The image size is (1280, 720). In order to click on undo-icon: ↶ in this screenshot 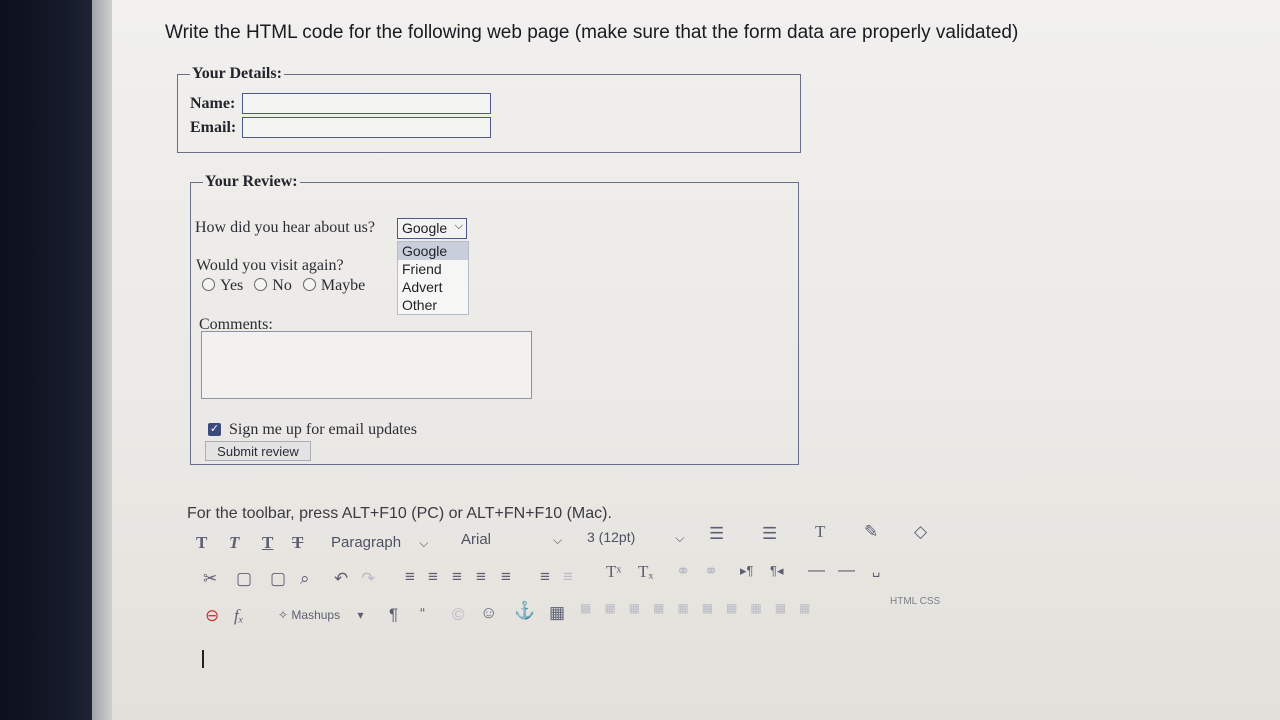, I will do `click(341, 579)`.